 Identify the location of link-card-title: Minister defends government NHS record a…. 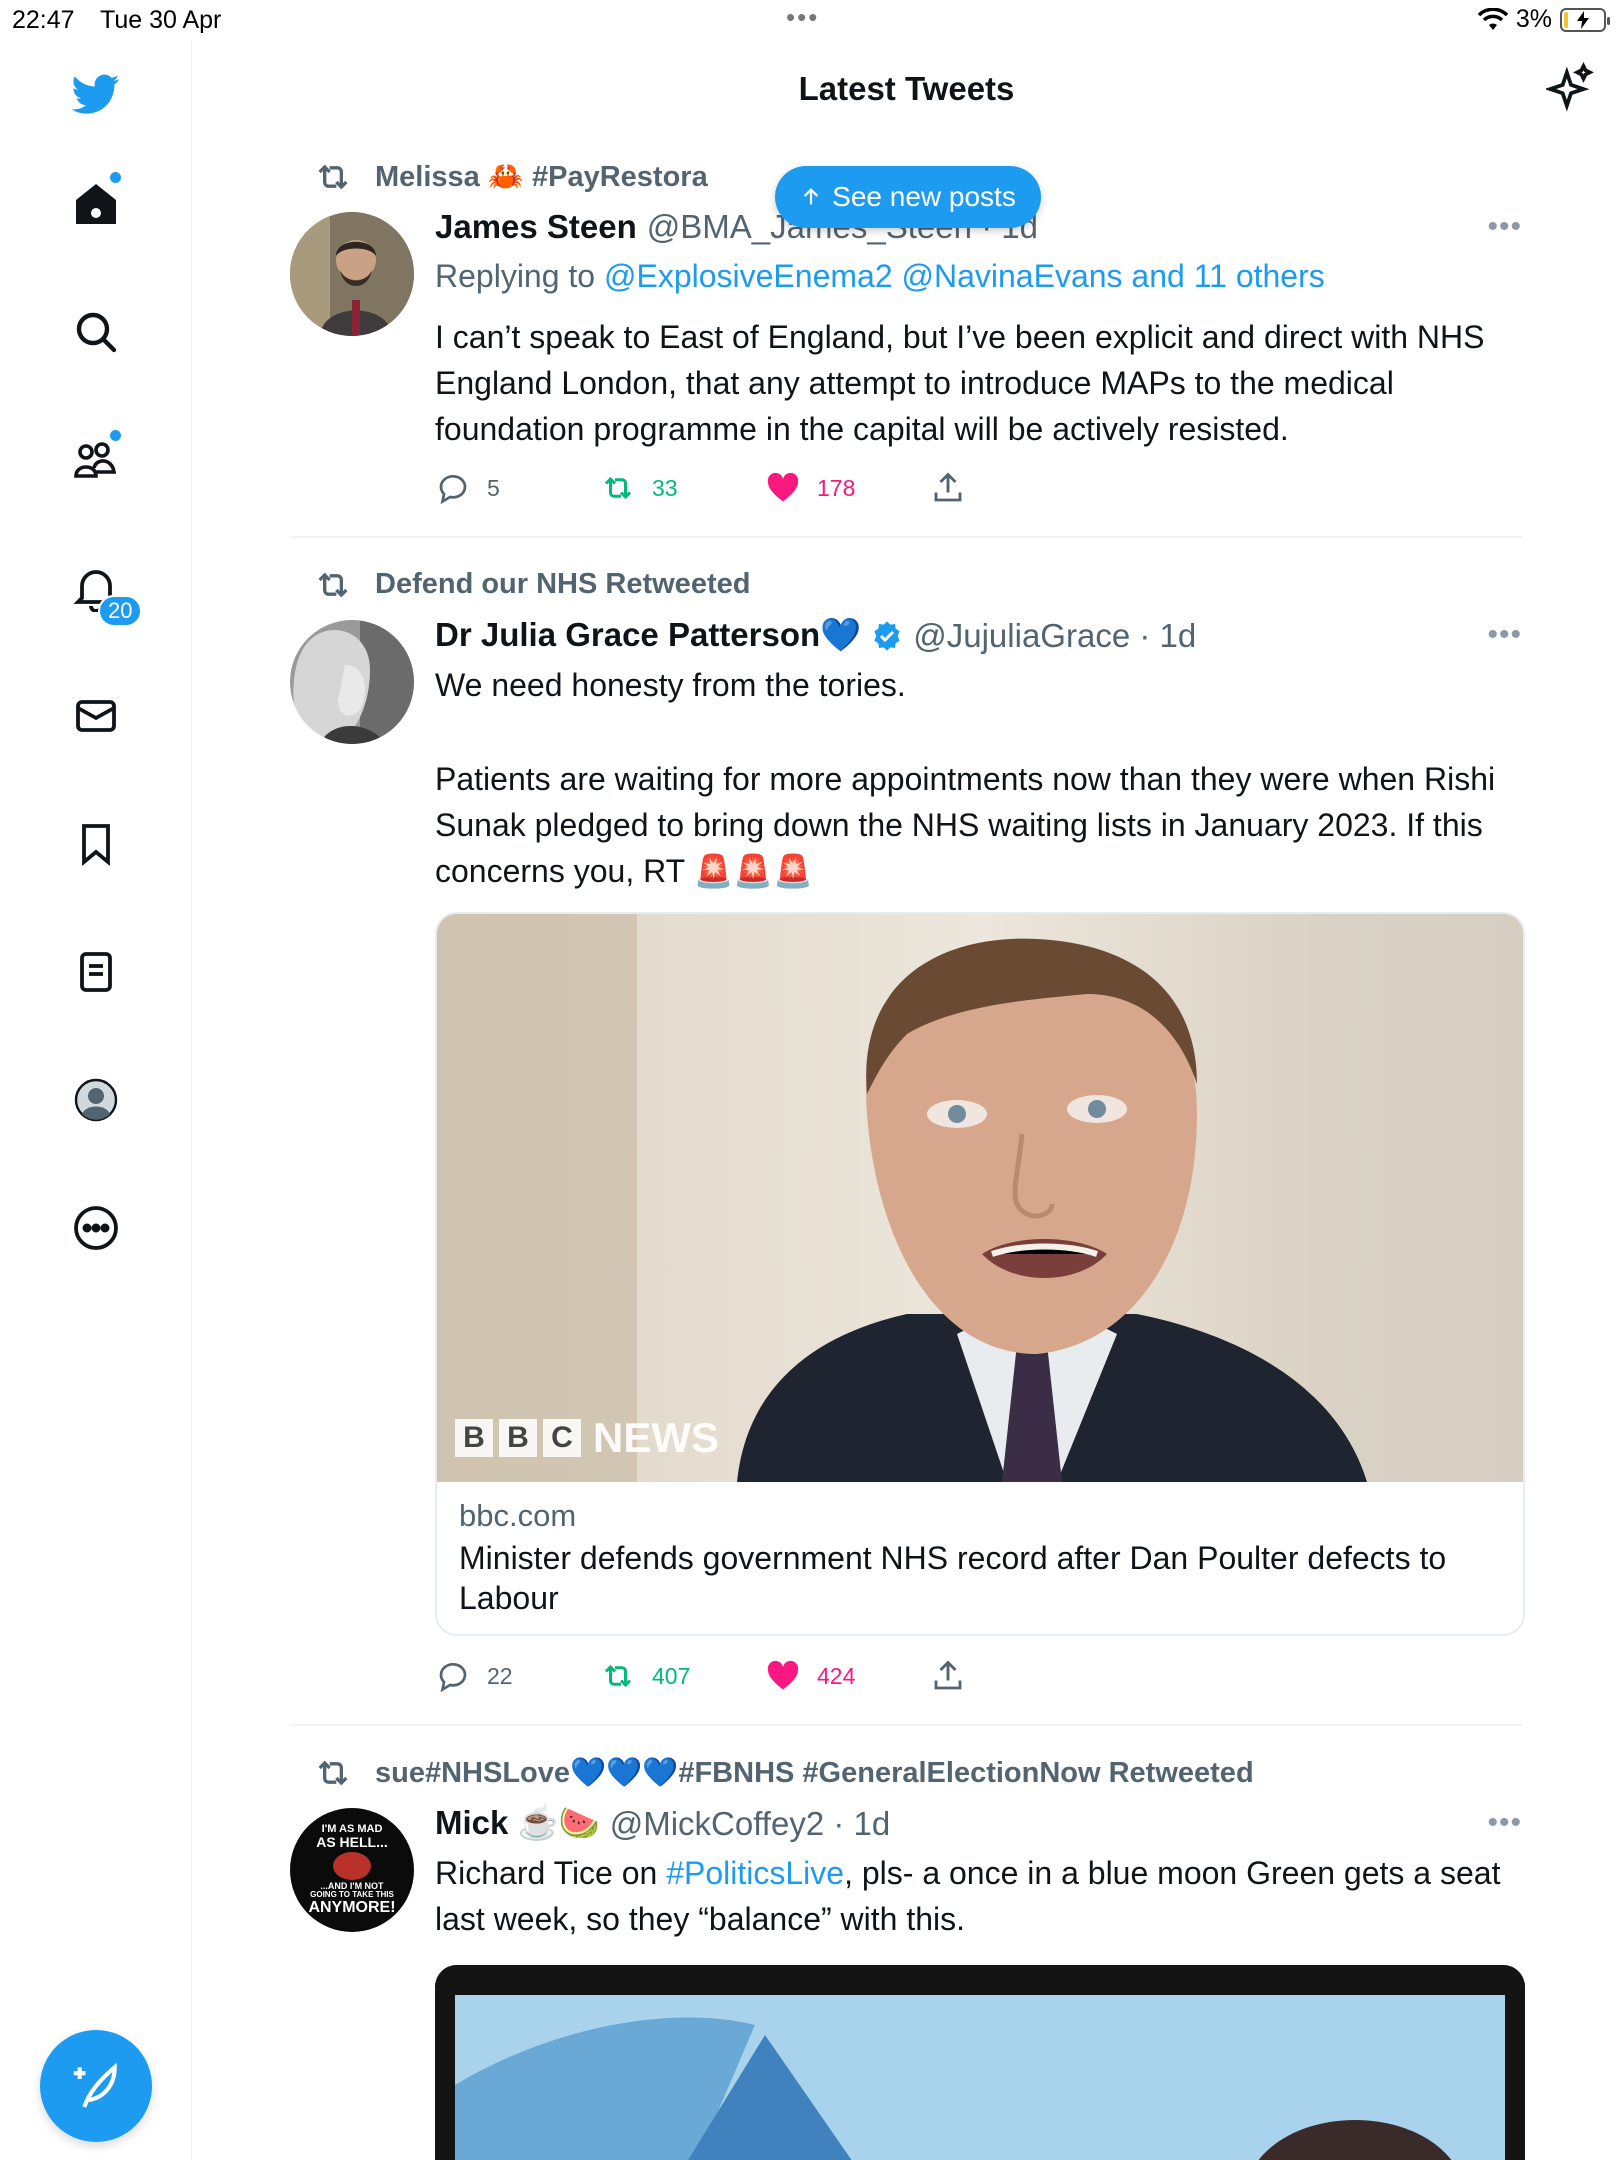
(953, 1578).